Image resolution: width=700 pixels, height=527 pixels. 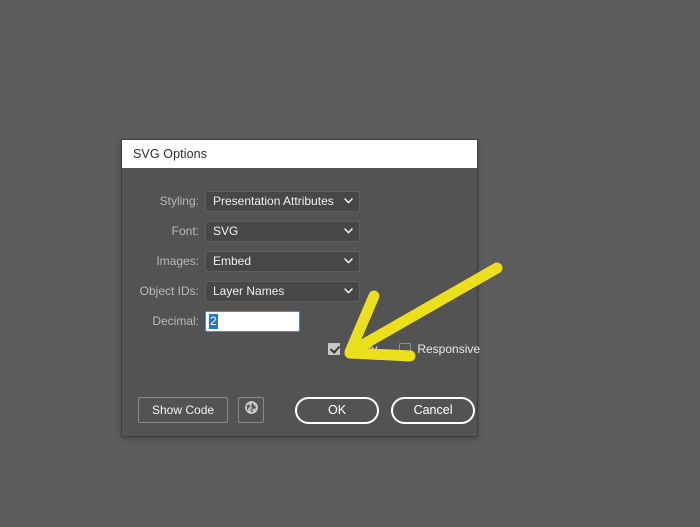 I want to click on responsive-label: Responsive, so click(x=449, y=349).